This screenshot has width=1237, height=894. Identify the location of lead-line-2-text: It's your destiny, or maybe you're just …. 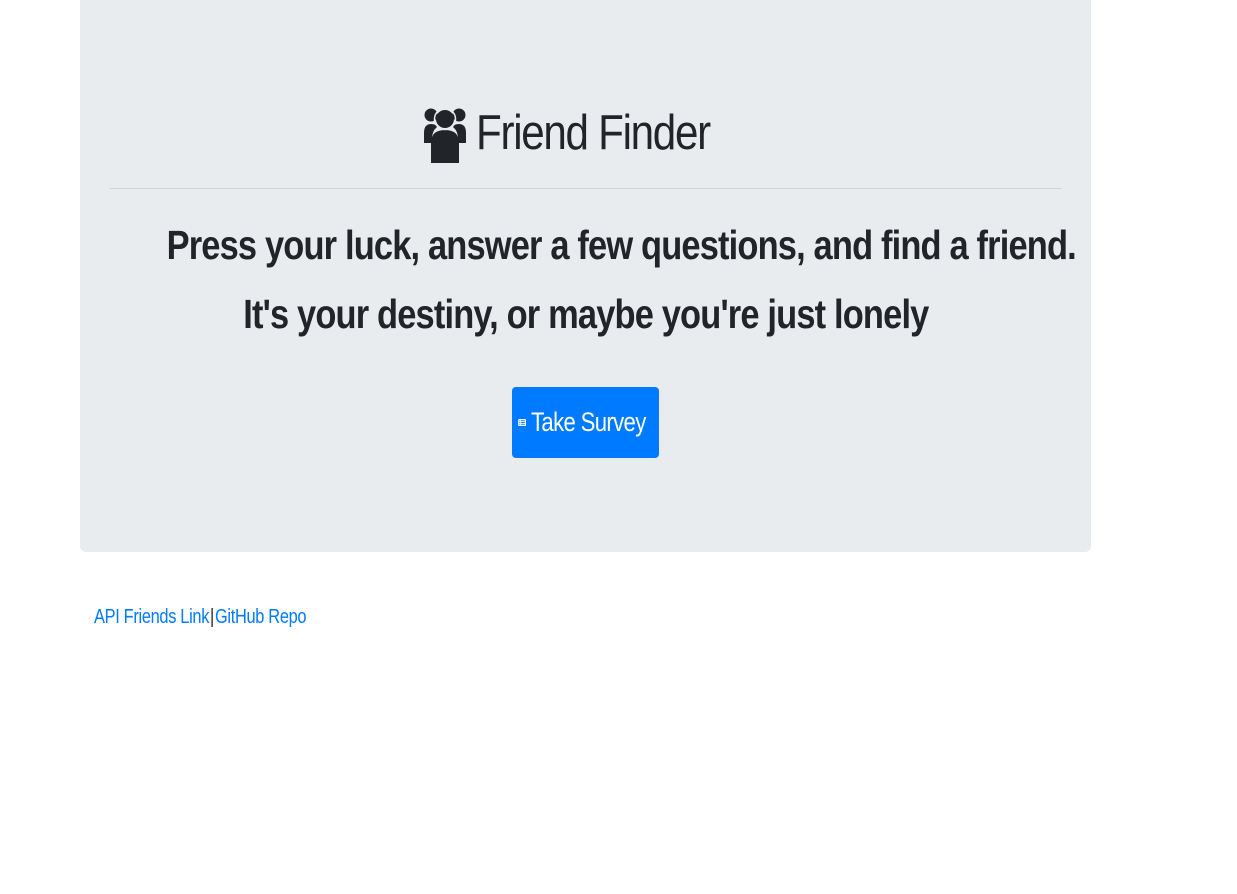
(585, 314).